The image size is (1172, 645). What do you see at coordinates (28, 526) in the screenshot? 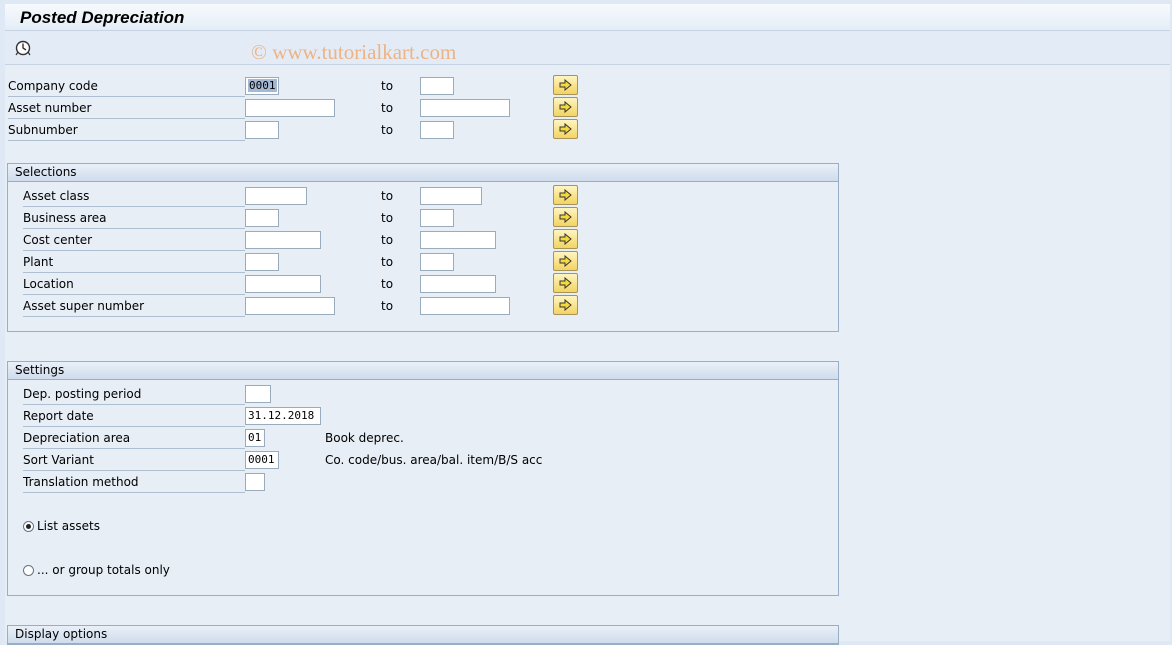
I see `radio-list-assets` at bounding box center [28, 526].